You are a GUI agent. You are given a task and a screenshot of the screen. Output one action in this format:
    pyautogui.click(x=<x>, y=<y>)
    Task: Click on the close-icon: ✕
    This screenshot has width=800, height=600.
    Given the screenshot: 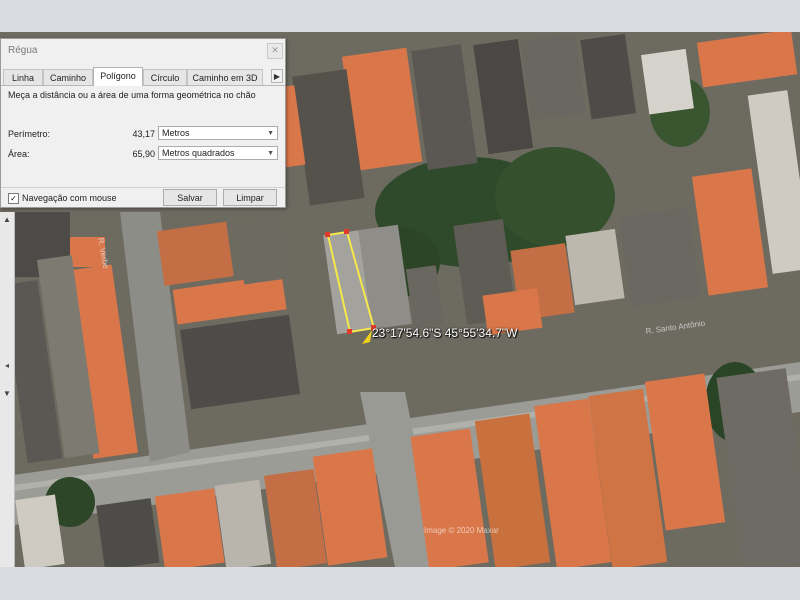 What is the action you would take?
    pyautogui.click(x=275, y=51)
    